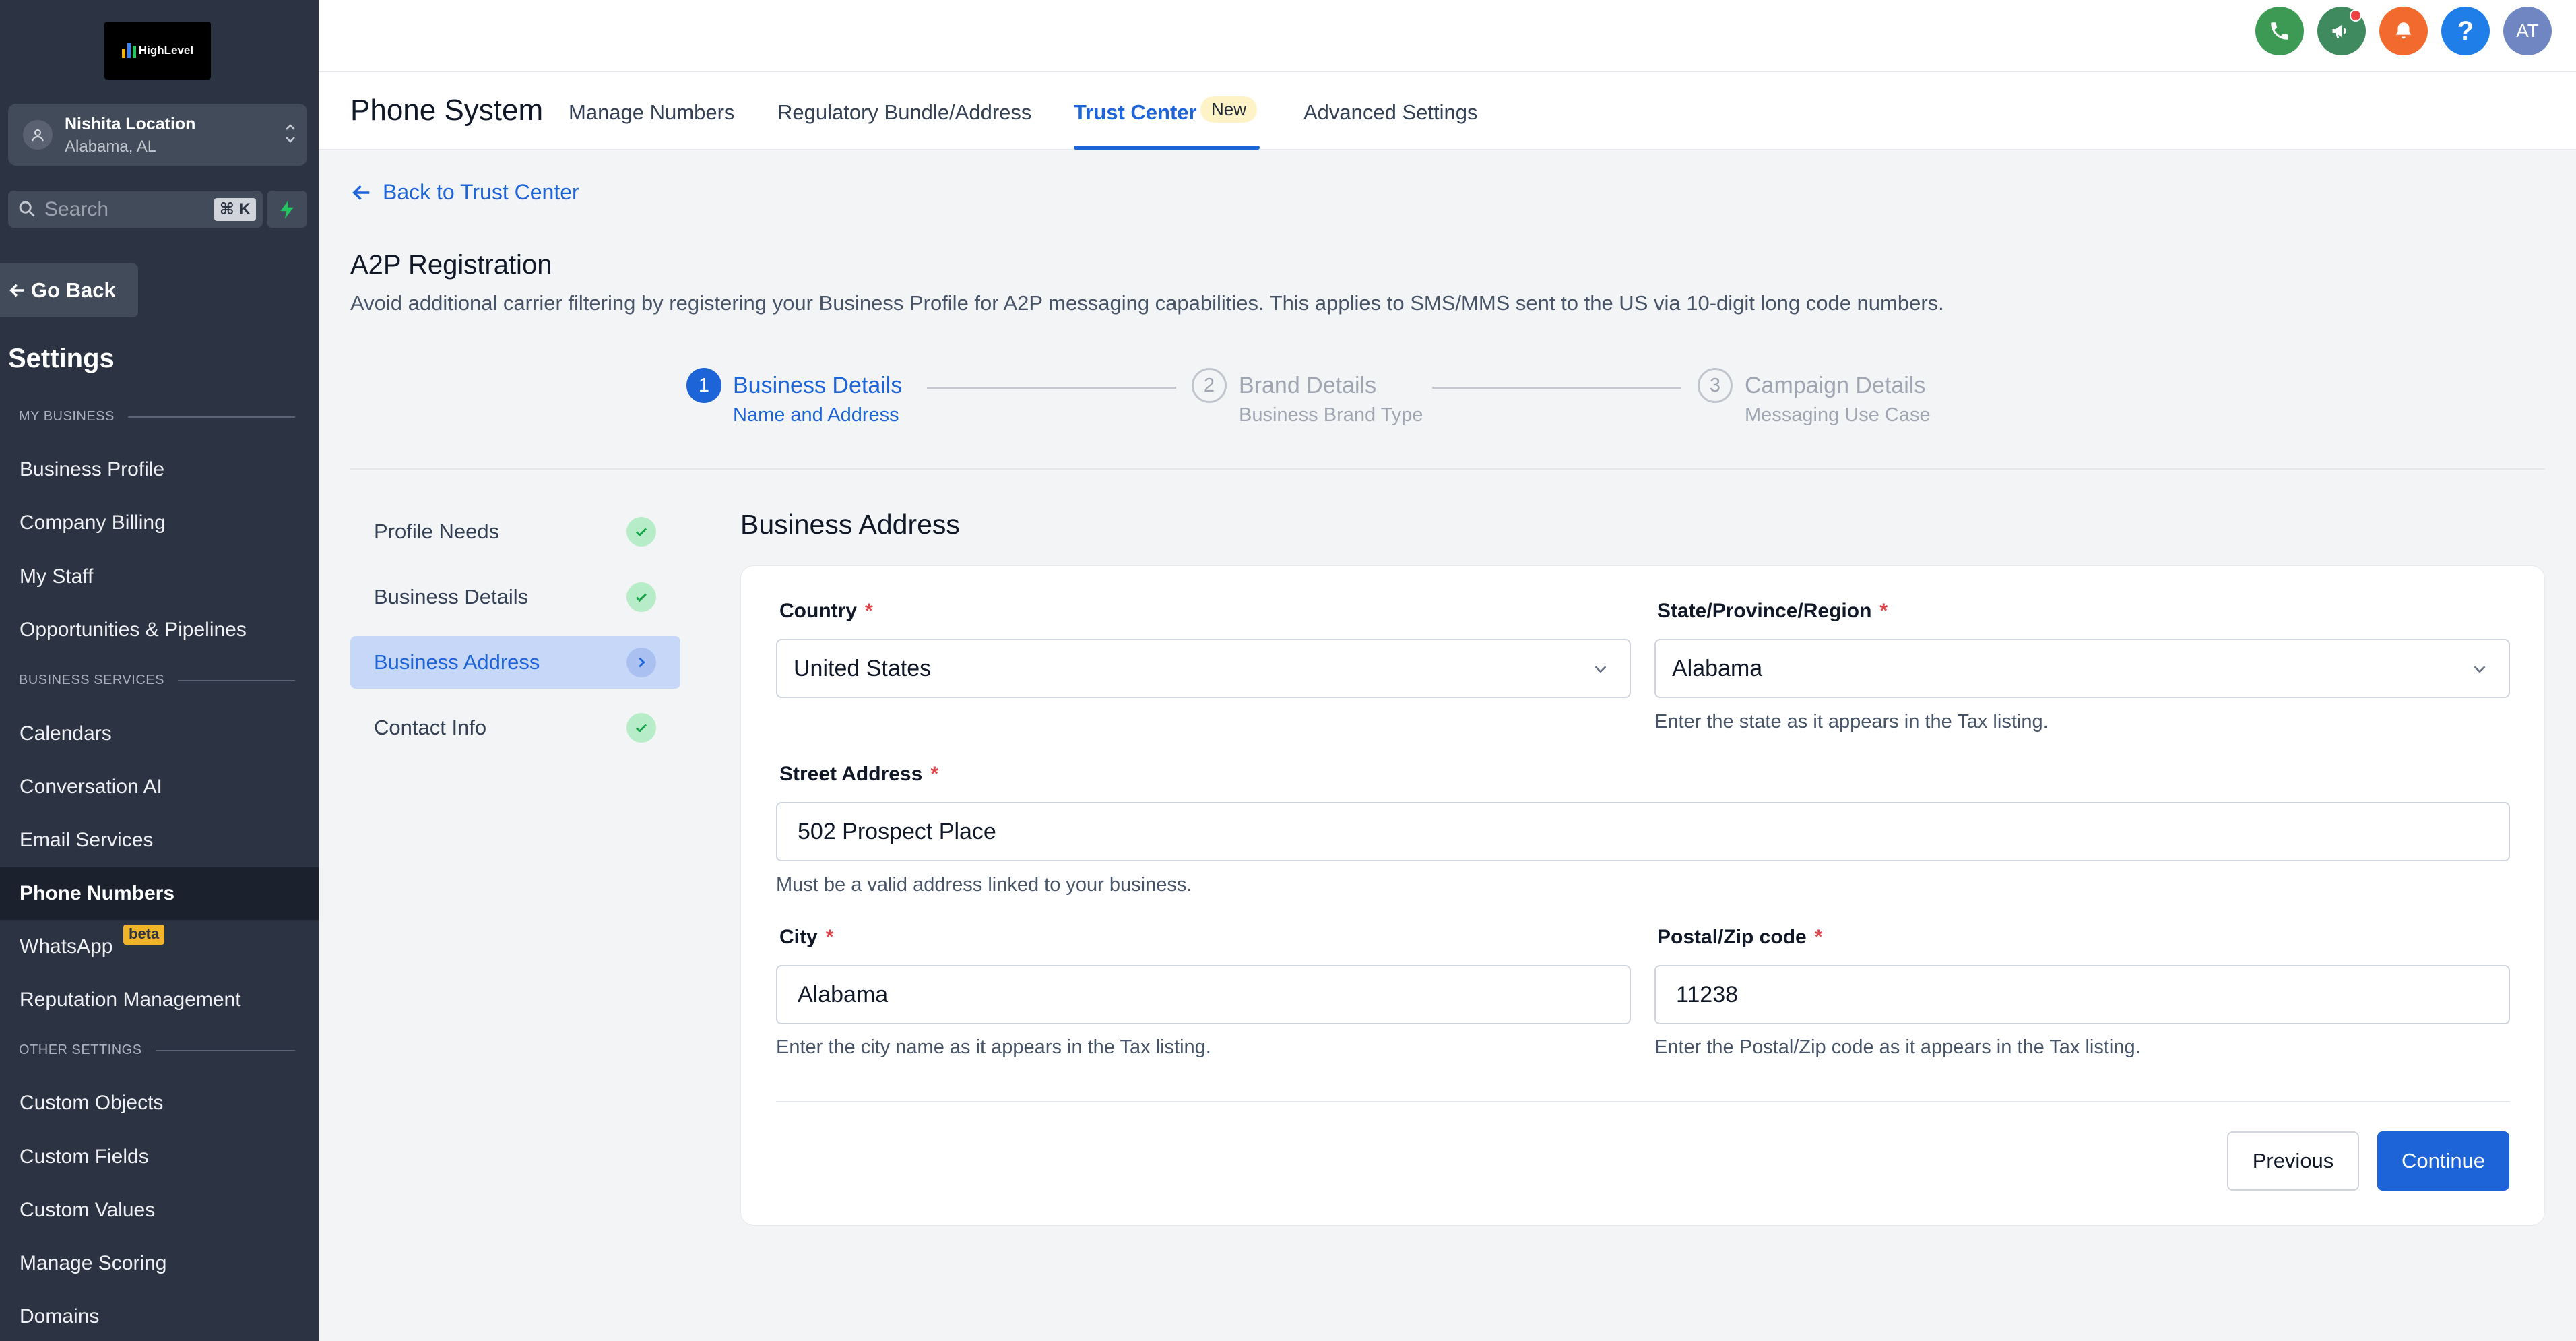 This screenshot has height=1341, width=2576. What do you see at coordinates (160, 577) in the screenshot?
I see `sidebar-item-my-staff: My Staff` at bounding box center [160, 577].